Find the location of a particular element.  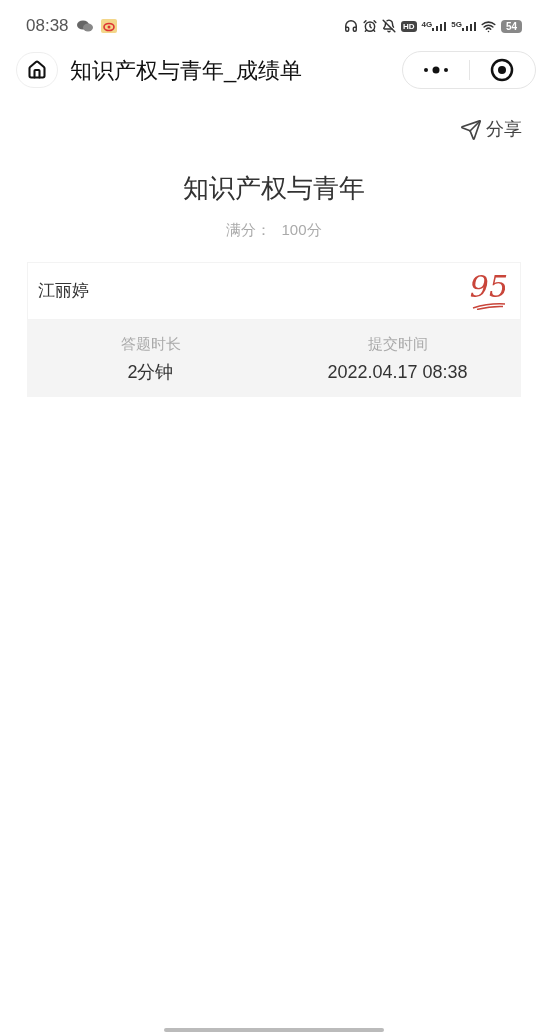

home-icon is located at coordinates (37, 70).